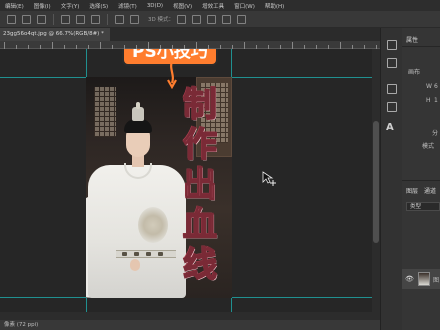 Image resolution: width=440 pixels, height=330 pixels. I want to click on tab-properties: 属性, so click(412, 39).